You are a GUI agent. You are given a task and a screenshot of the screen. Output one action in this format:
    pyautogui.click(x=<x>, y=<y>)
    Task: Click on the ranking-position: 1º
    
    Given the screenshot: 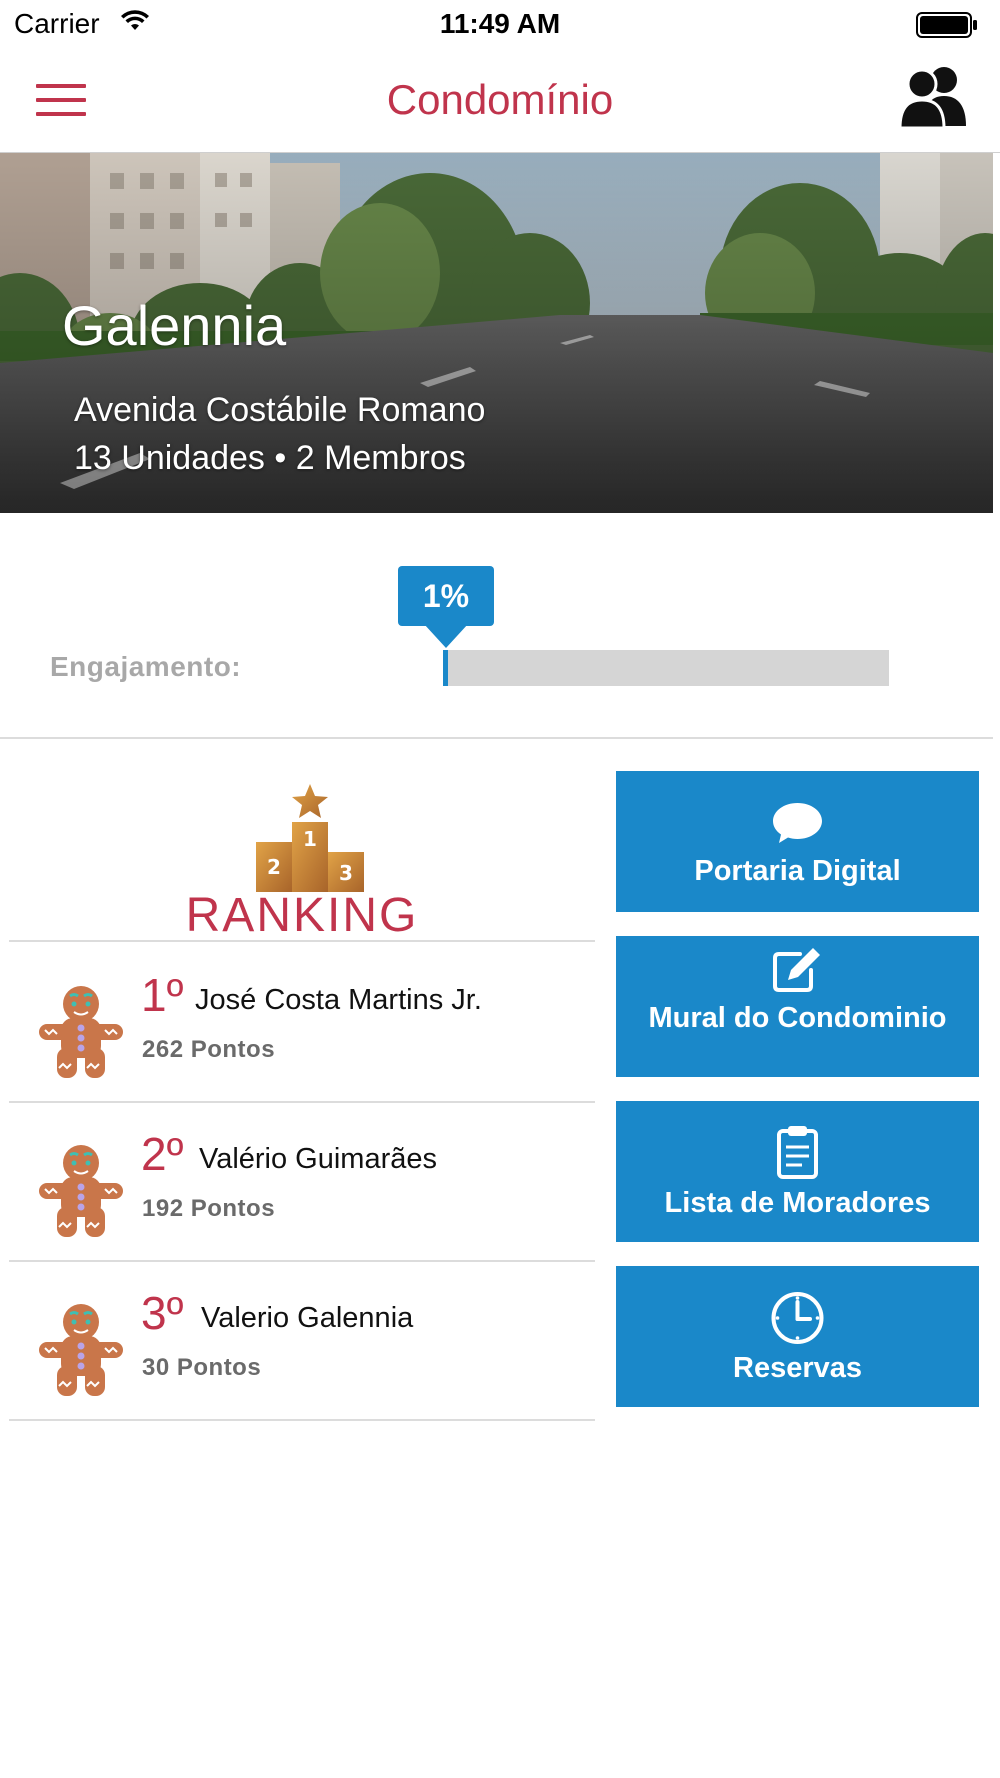 What is the action you would take?
    pyautogui.click(x=162, y=995)
    